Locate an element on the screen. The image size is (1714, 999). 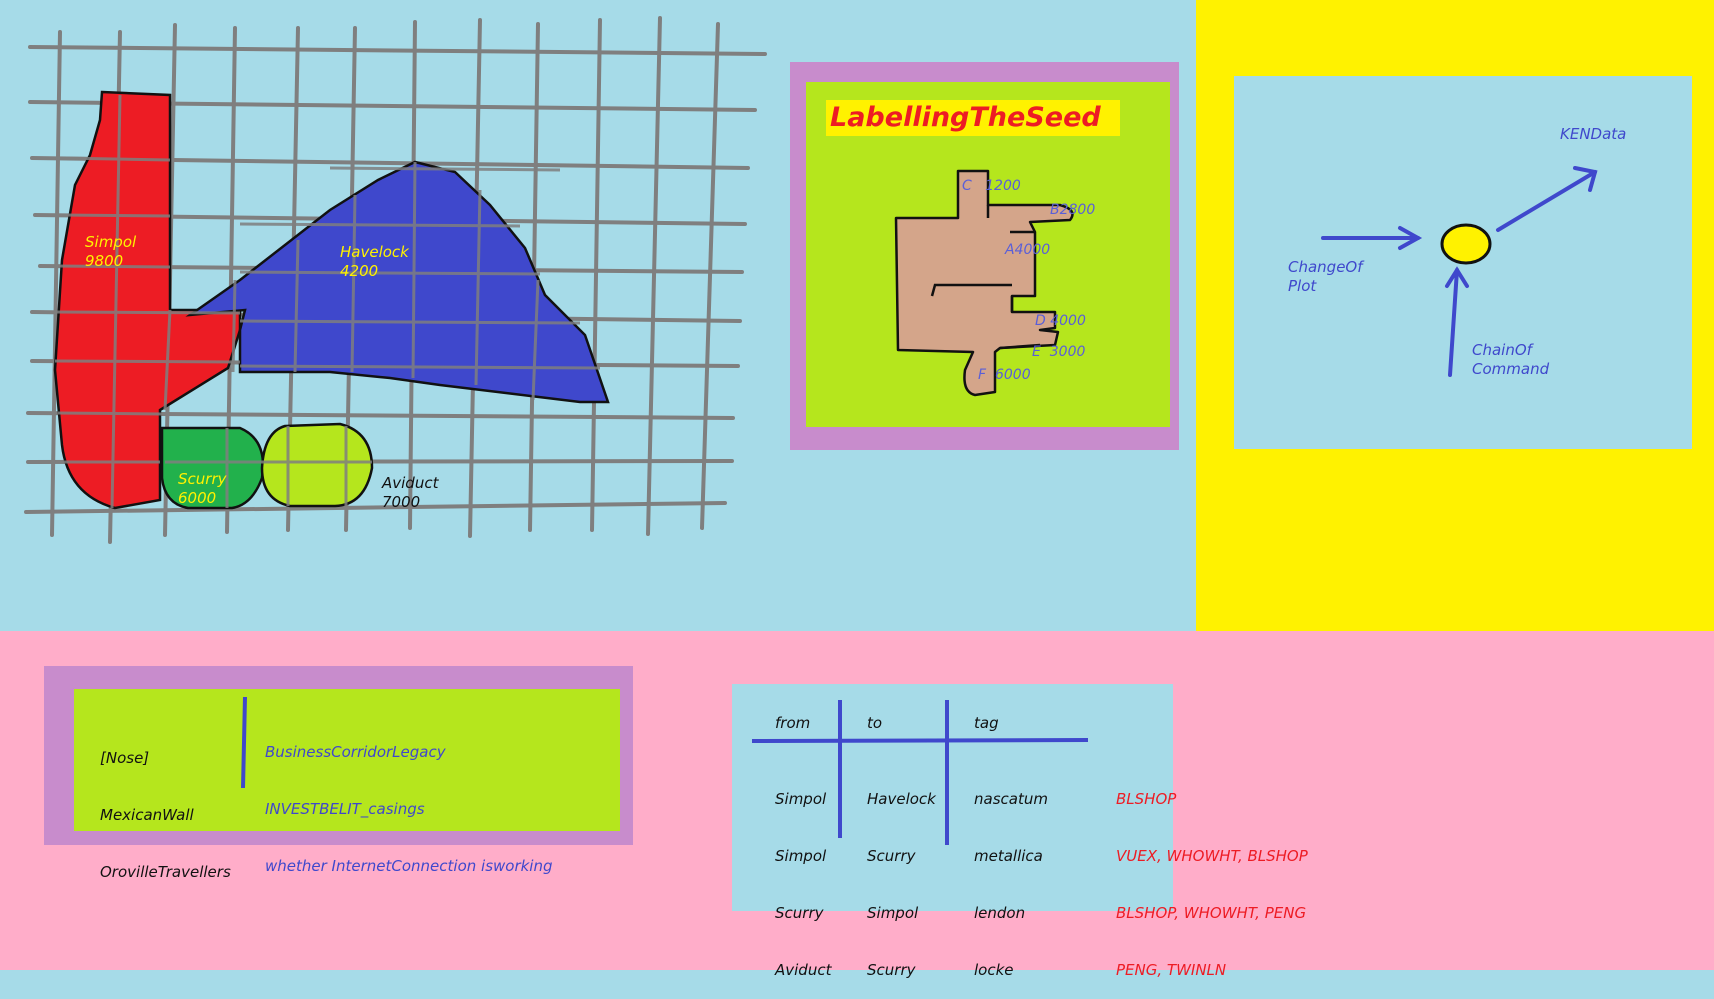
table-cell: VUEX, WHOWHT, BLSHOP is located at coordinates (1212, 856).